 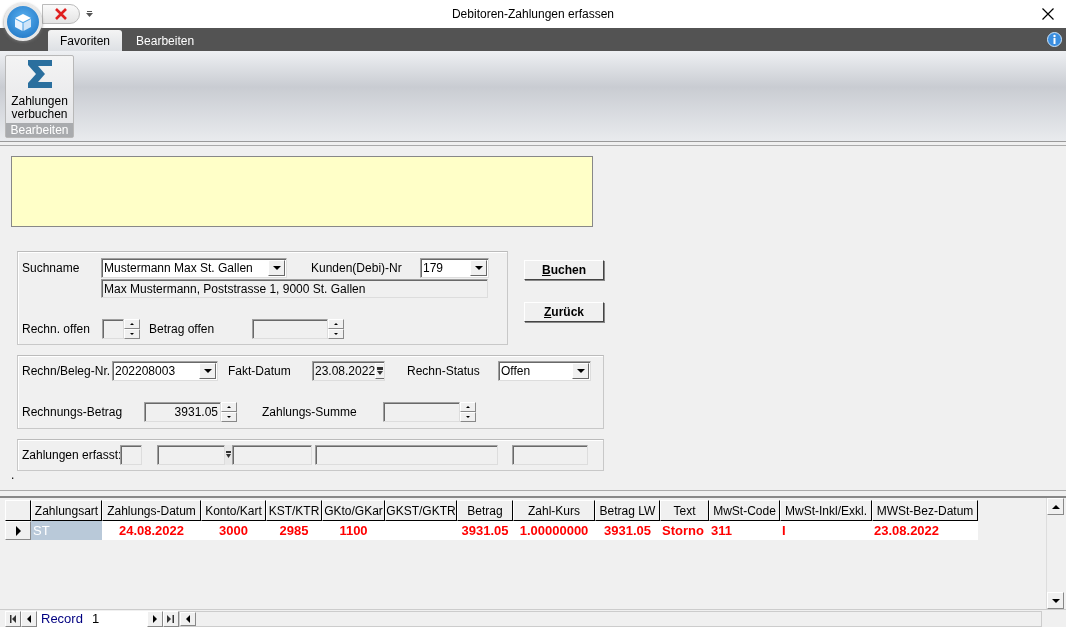 I want to click on field-label: Rechn/Beleg-Nr., so click(x=67, y=371).